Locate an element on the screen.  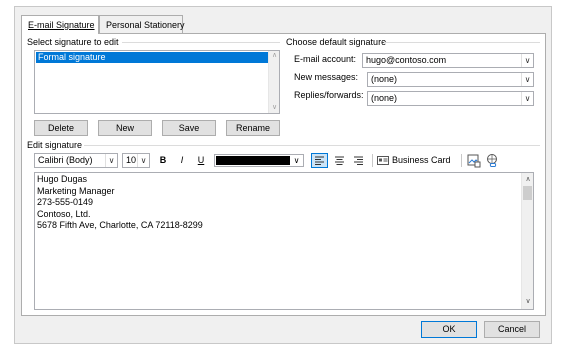
font-size-select: 10 ∨ is located at coordinates (136, 160).